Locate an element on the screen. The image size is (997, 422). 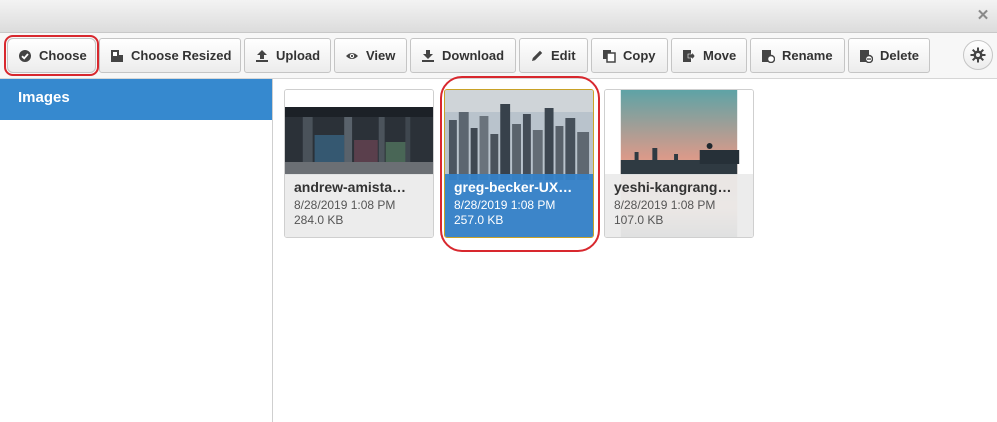
choose-button: Choose is located at coordinates (51, 55).